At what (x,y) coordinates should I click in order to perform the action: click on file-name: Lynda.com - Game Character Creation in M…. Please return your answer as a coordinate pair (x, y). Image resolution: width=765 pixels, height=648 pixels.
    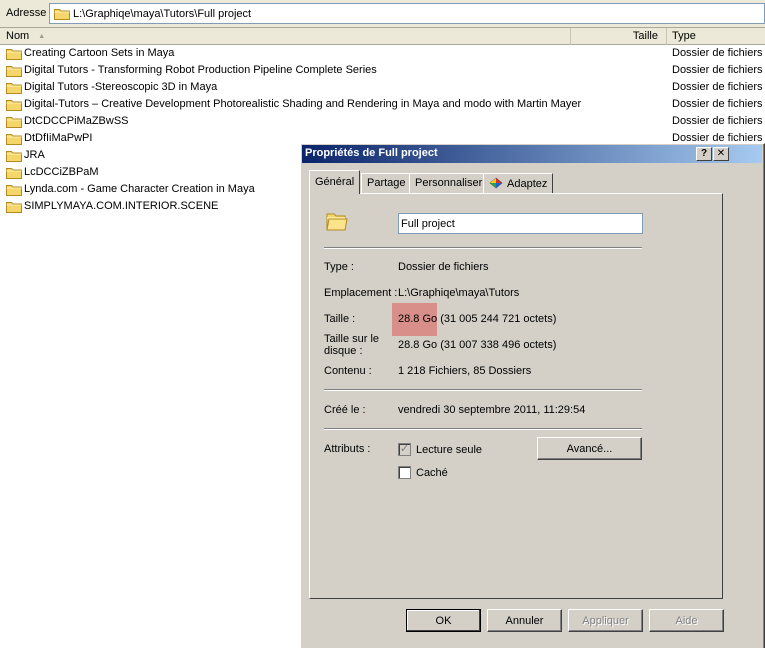
    Looking at the image, I should click on (139, 189).